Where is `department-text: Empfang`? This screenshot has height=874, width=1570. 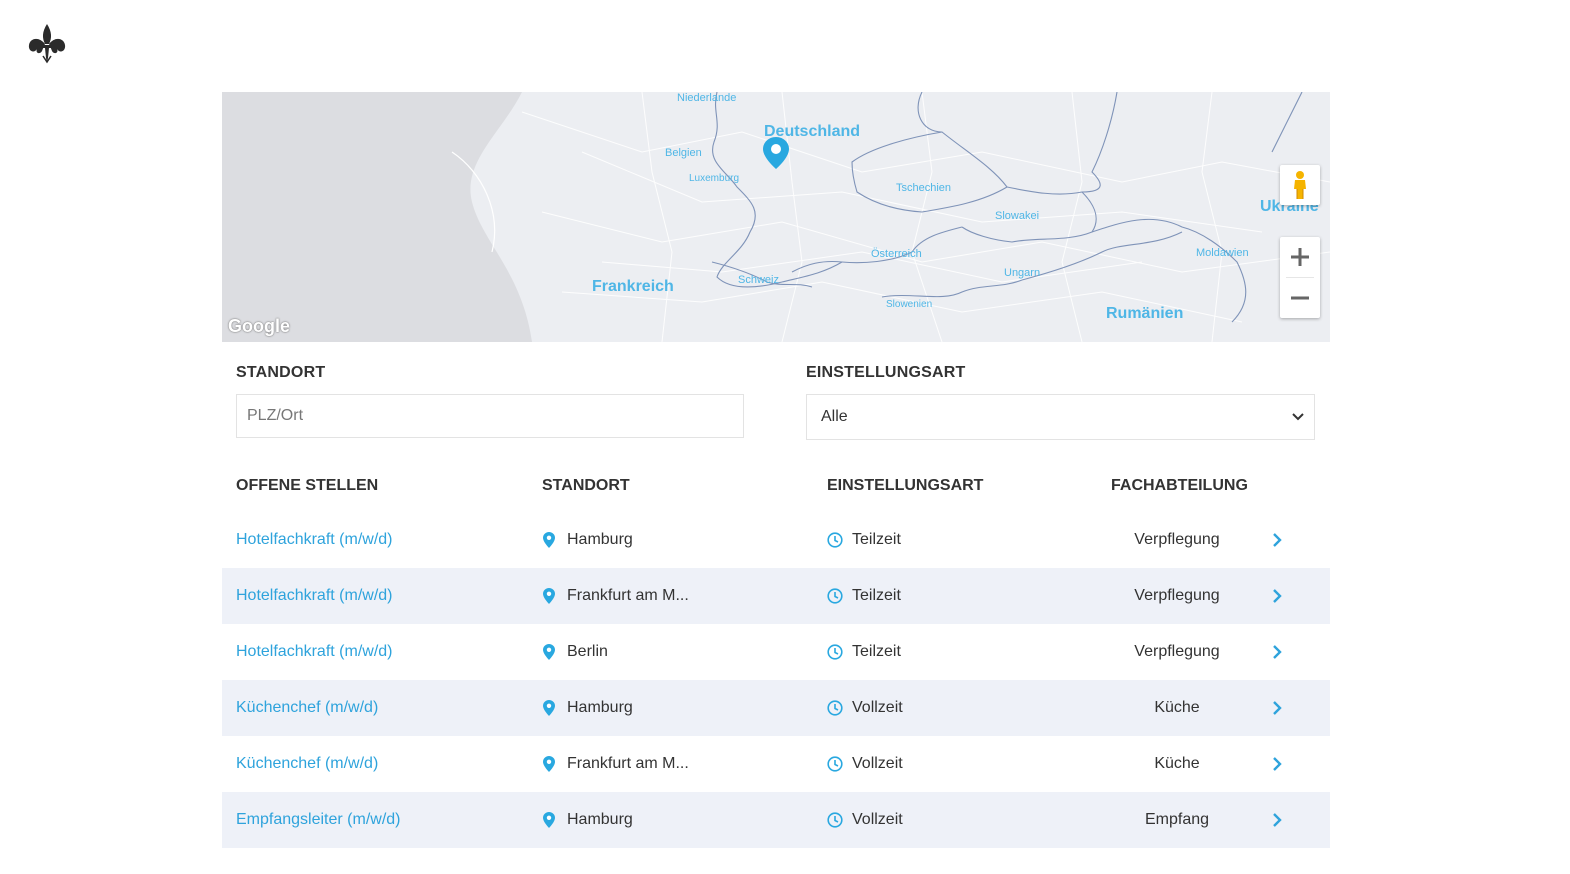
department-text: Empfang is located at coordinates (1177, 819).